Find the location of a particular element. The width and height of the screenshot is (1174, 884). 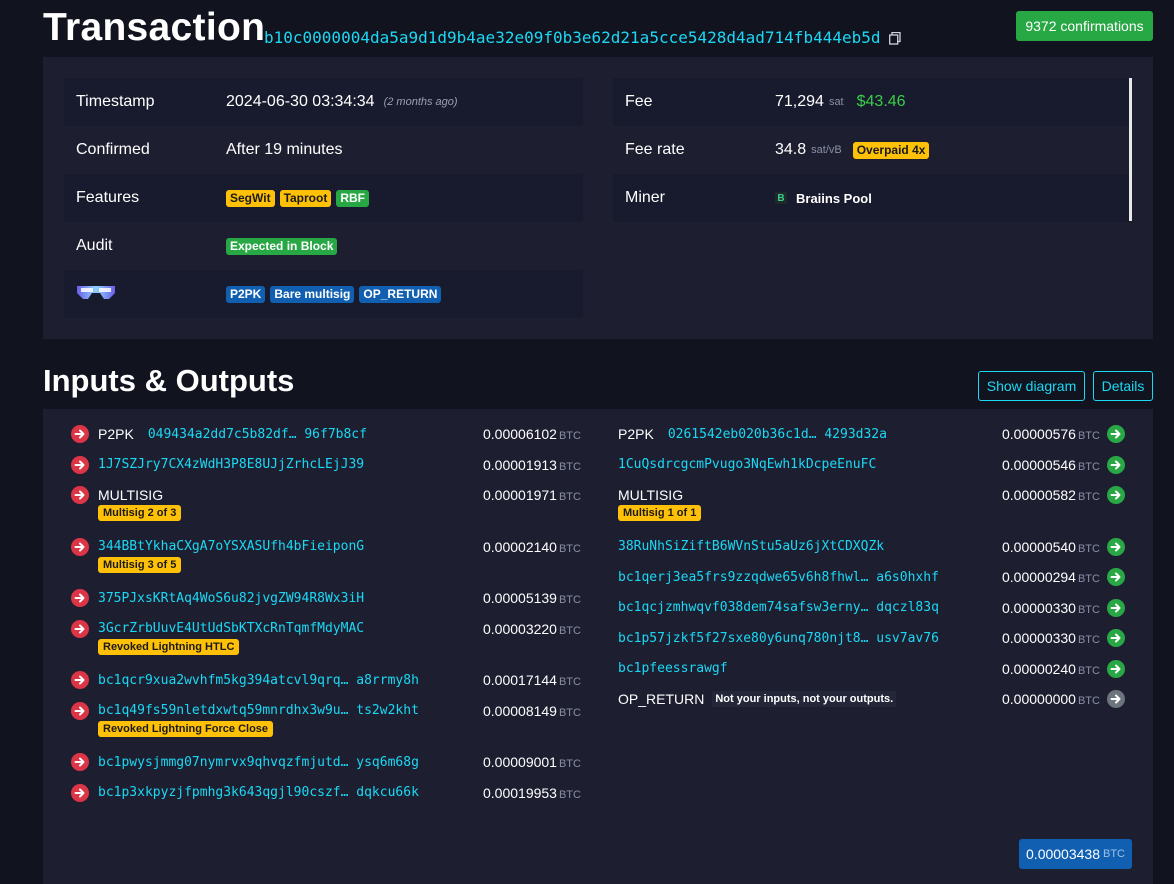

show-diagram-button: Show diagram is located at coordinates (1031, 386).